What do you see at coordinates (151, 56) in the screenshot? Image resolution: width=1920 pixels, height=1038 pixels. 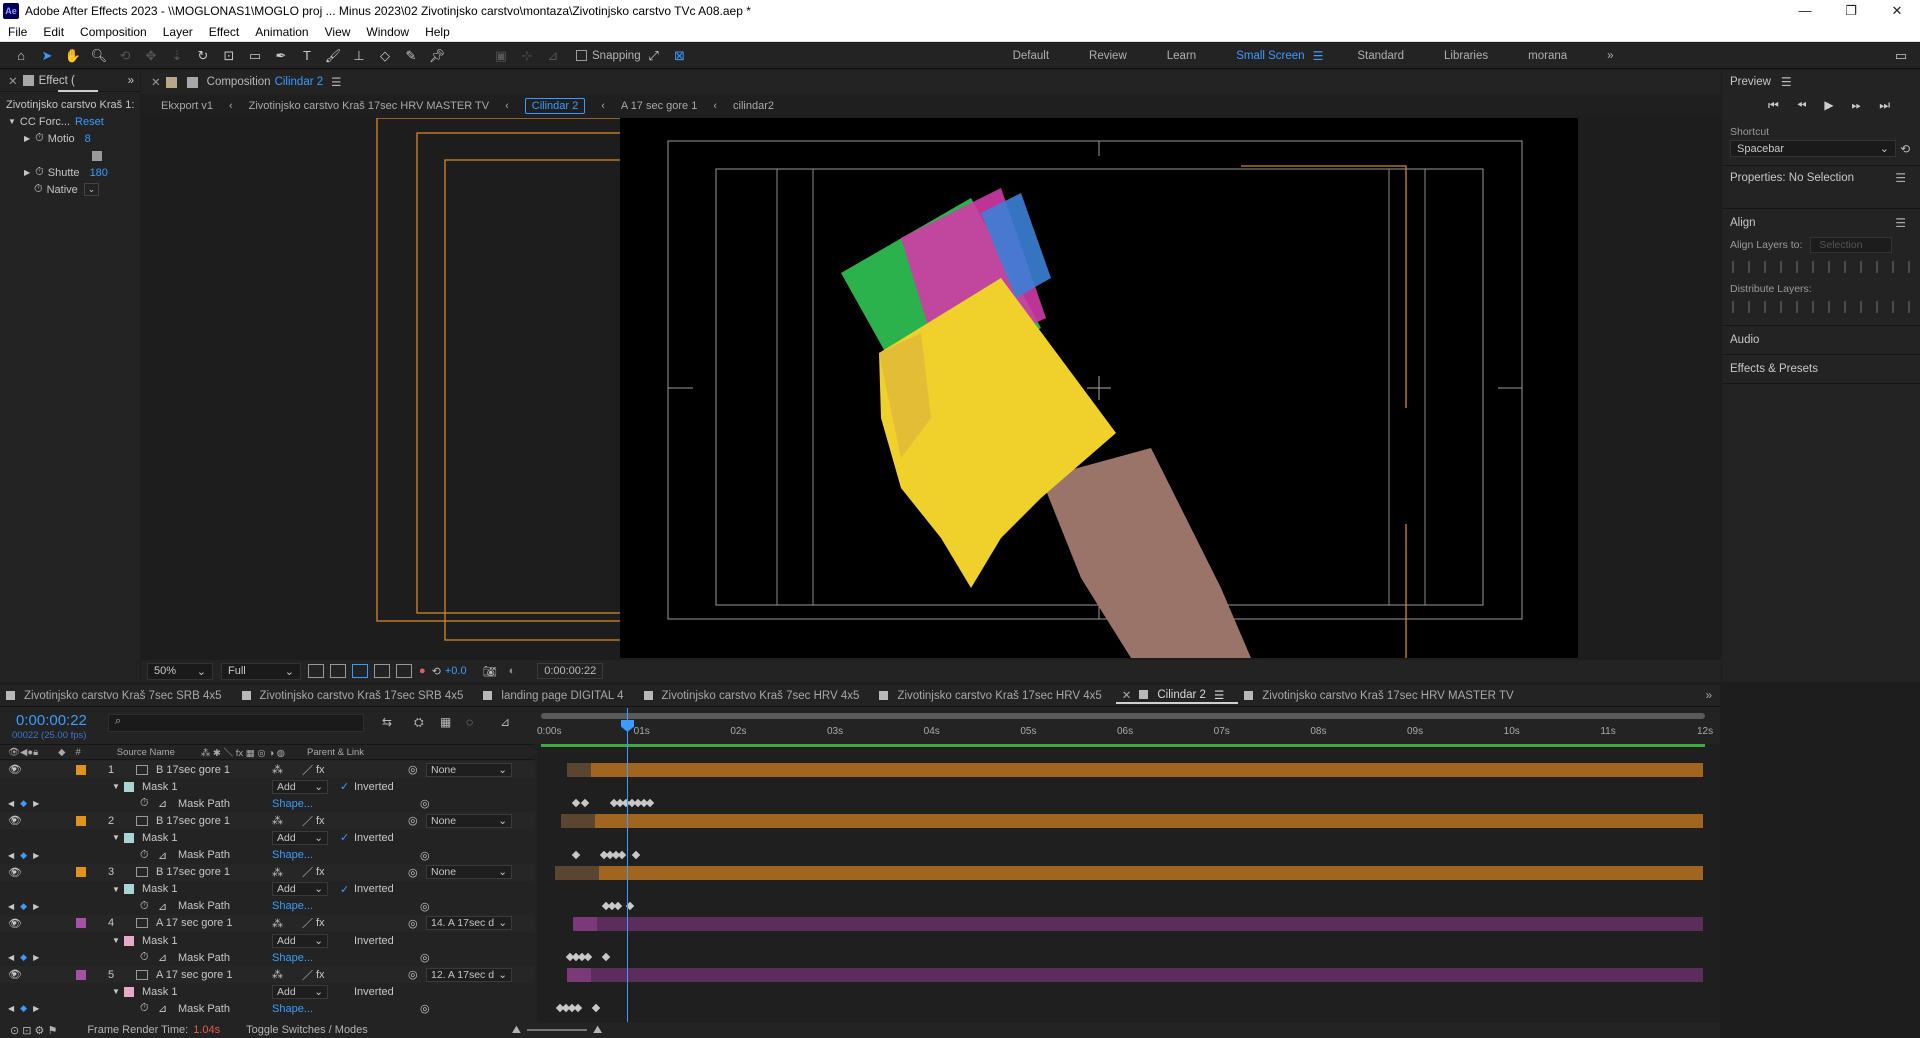 I see `pan-camera-icon: ✥` at bounding box center [151, 56].